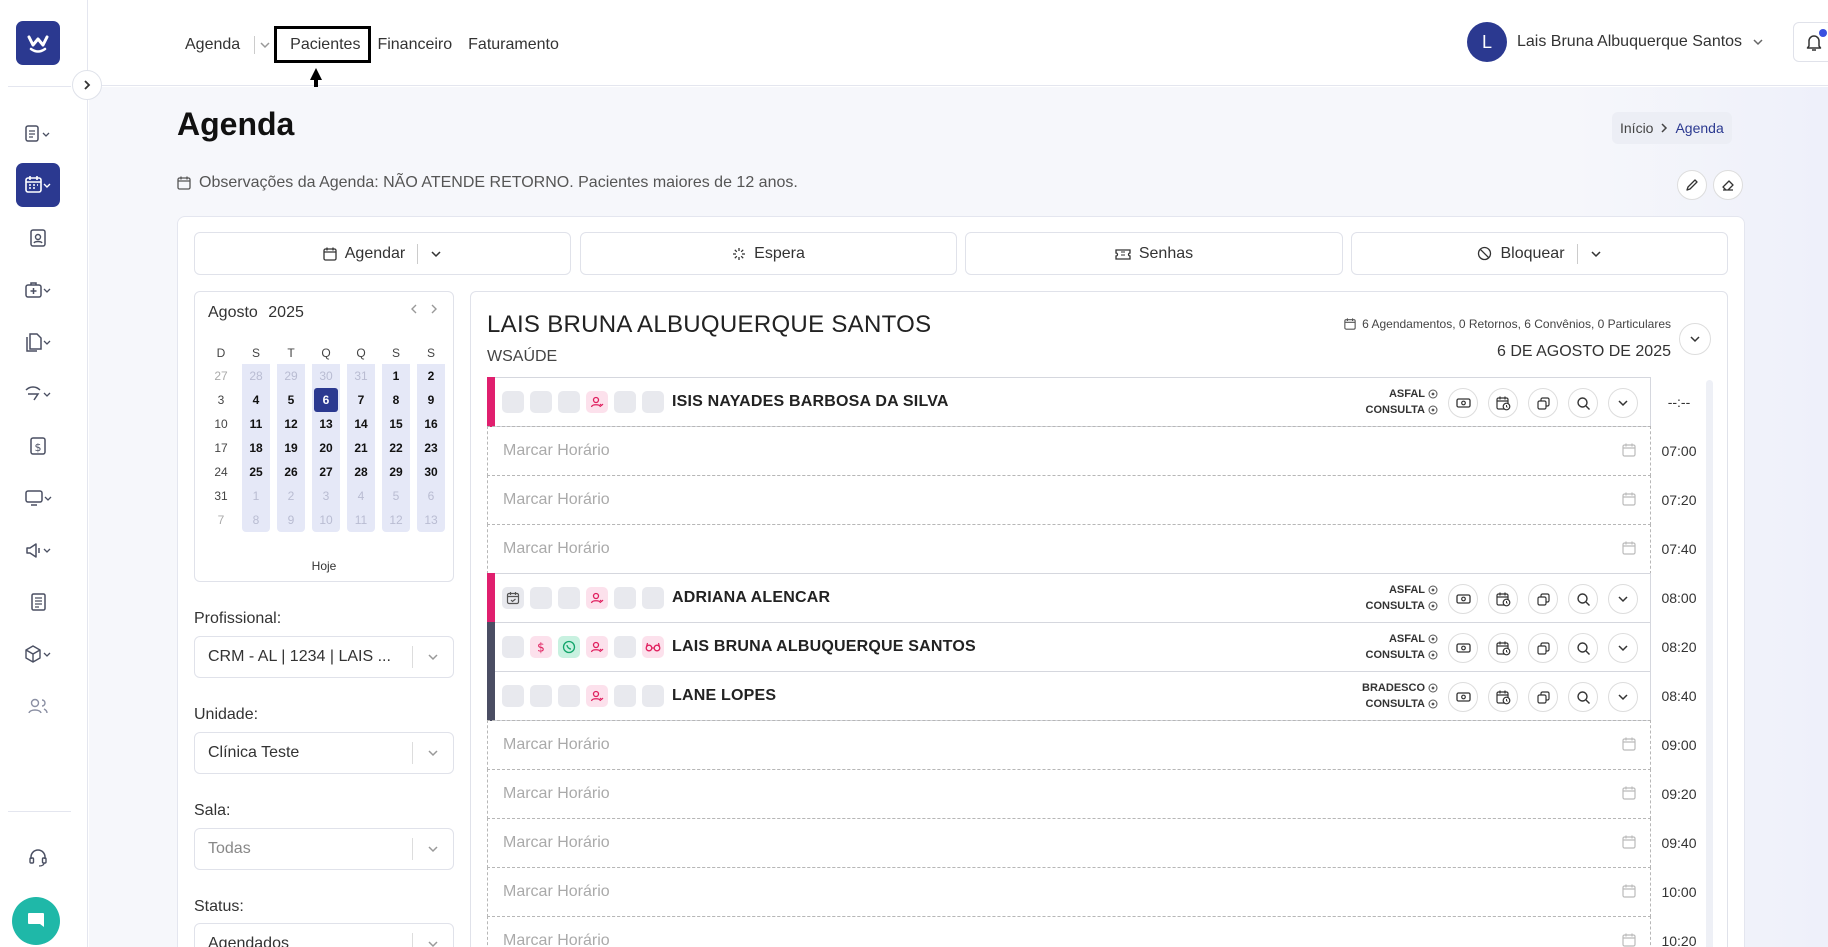 The width and height of the screenshot is (1828, 947). I want to click on calendar-day: 22, so click(396, 448).